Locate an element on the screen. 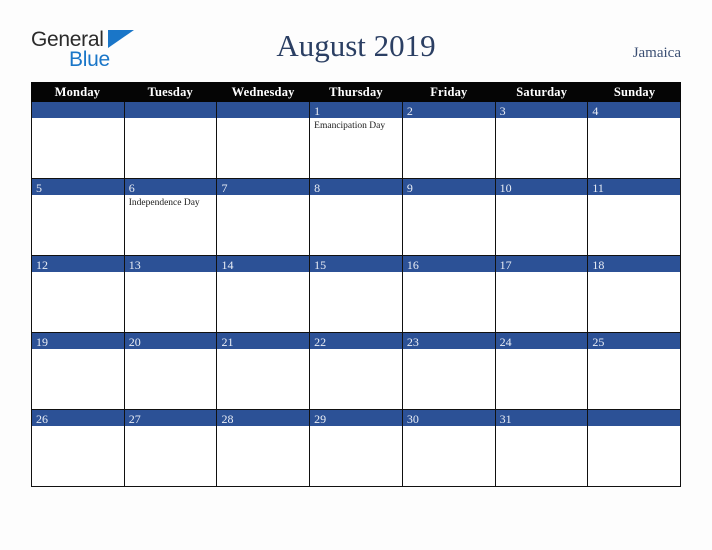  day-cell: 2 is located at coordinates (449, 140).